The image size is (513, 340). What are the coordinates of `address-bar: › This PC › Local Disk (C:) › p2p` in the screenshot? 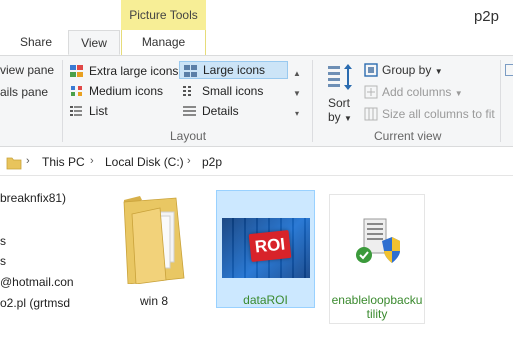 It's located at (256, 163).